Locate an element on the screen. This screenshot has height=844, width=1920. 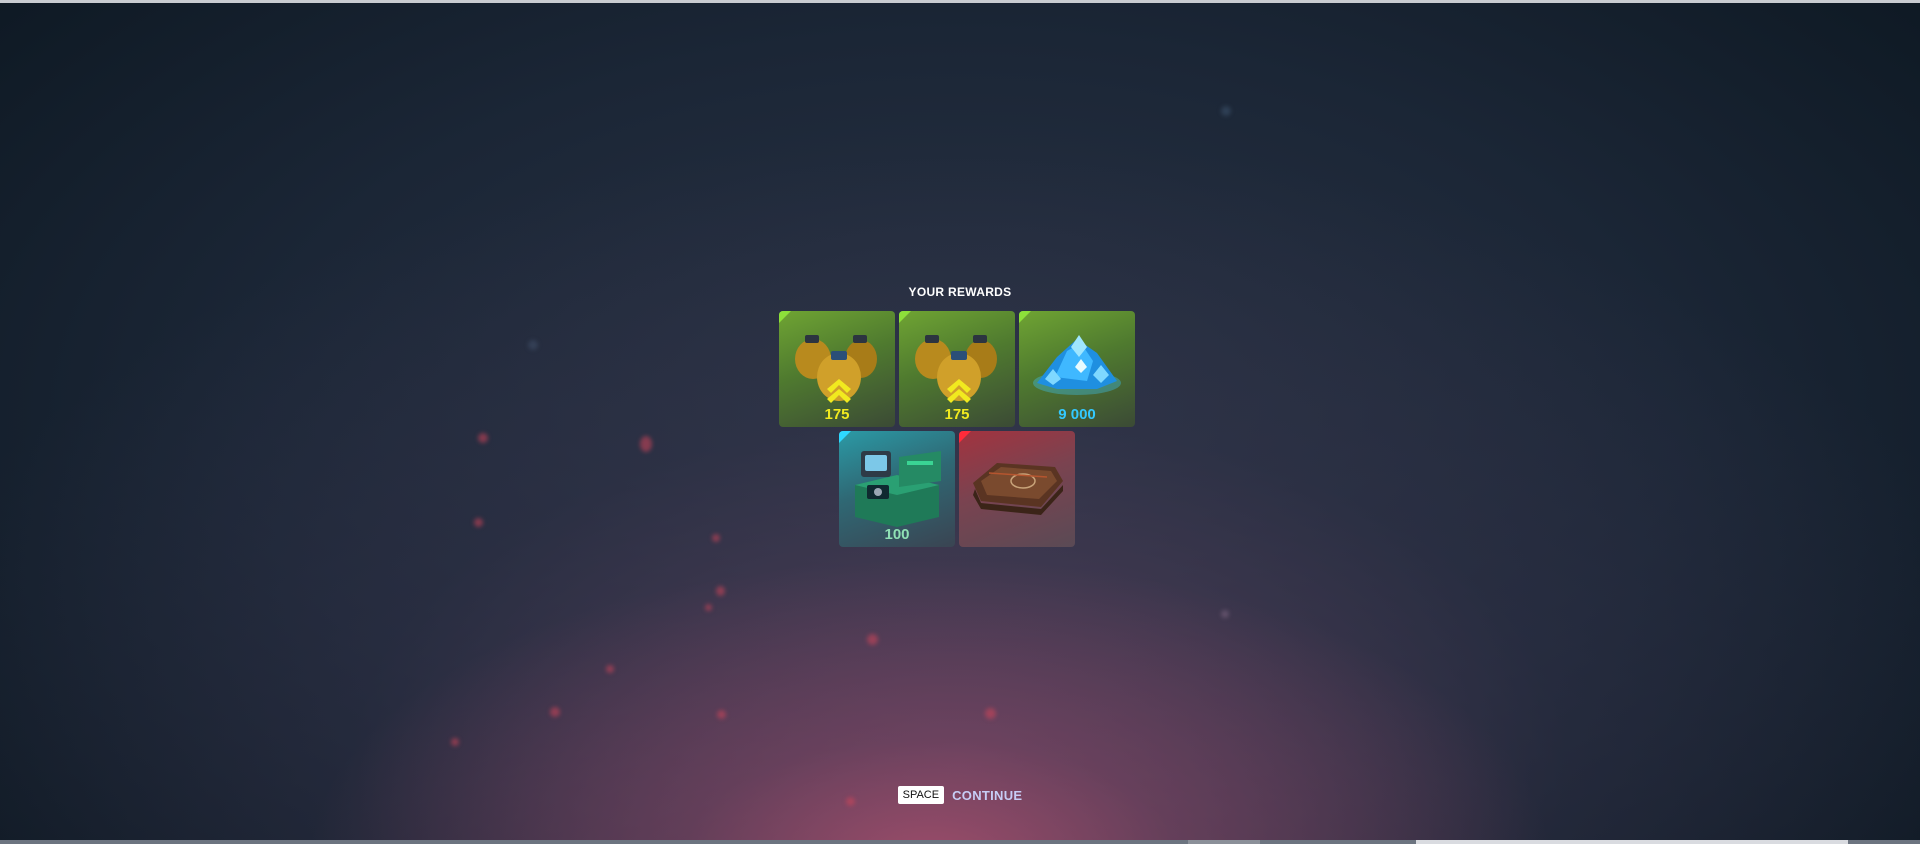
reward-amount: 9 000 is located at coordinates (1077, 414).